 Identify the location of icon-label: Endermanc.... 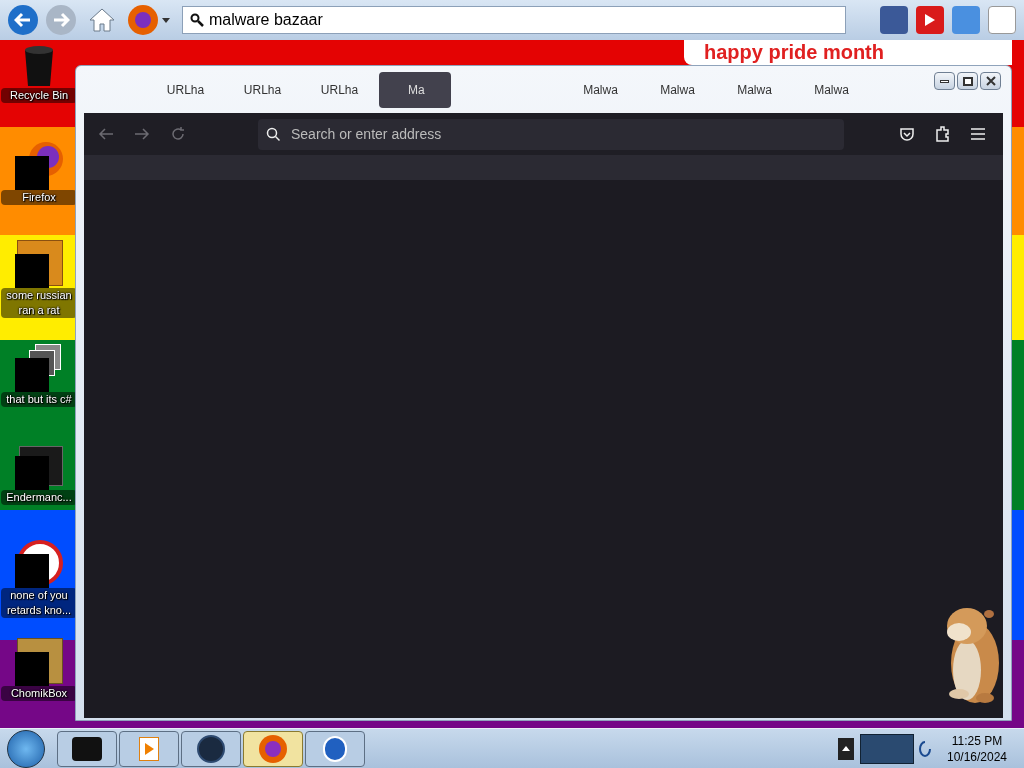
(39, 497).